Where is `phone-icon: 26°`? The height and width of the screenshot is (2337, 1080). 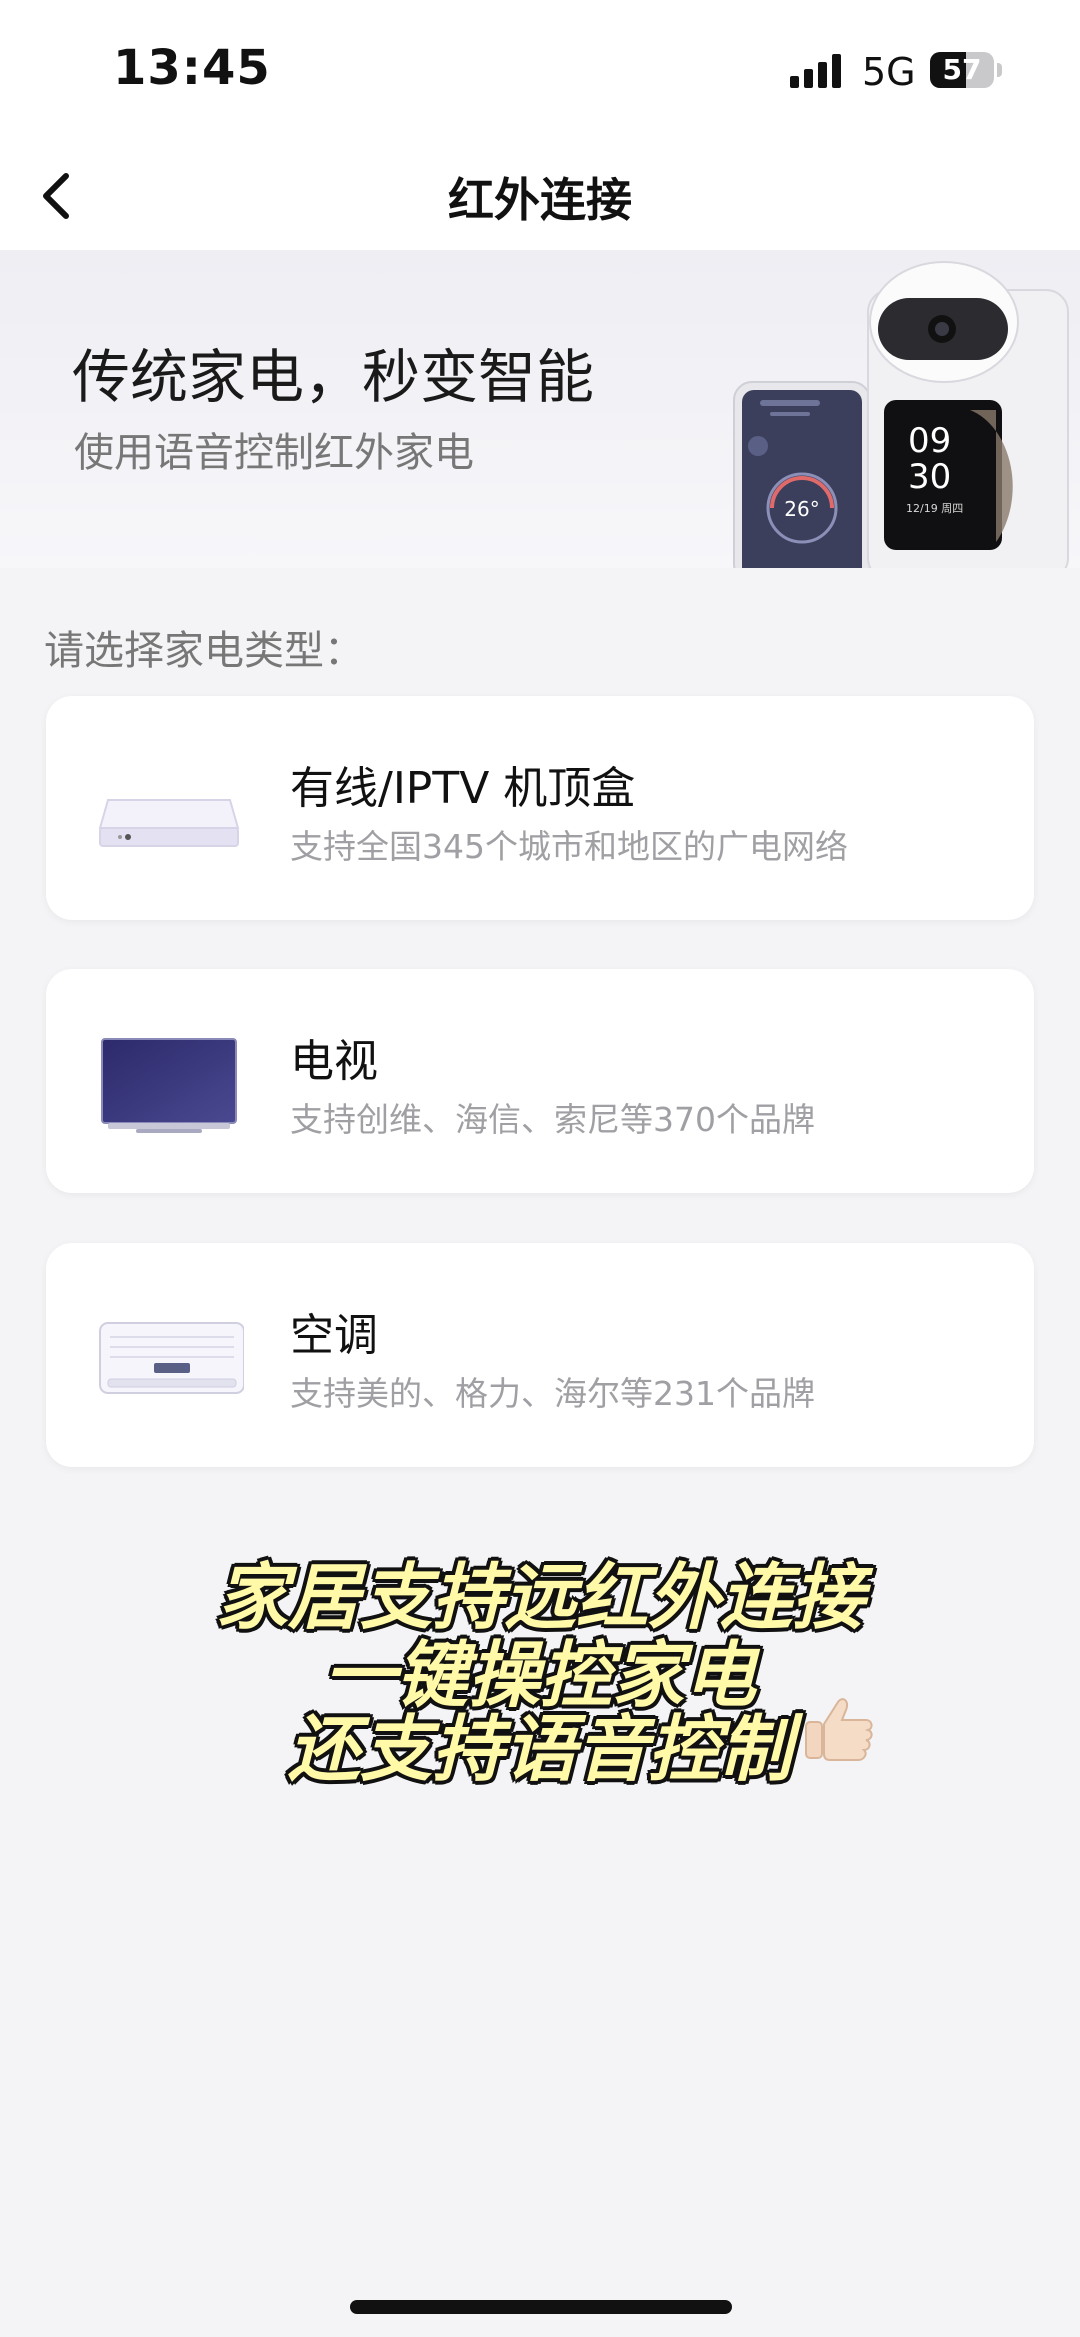
phone-icon: 26° is located at coordinates (802, 474).